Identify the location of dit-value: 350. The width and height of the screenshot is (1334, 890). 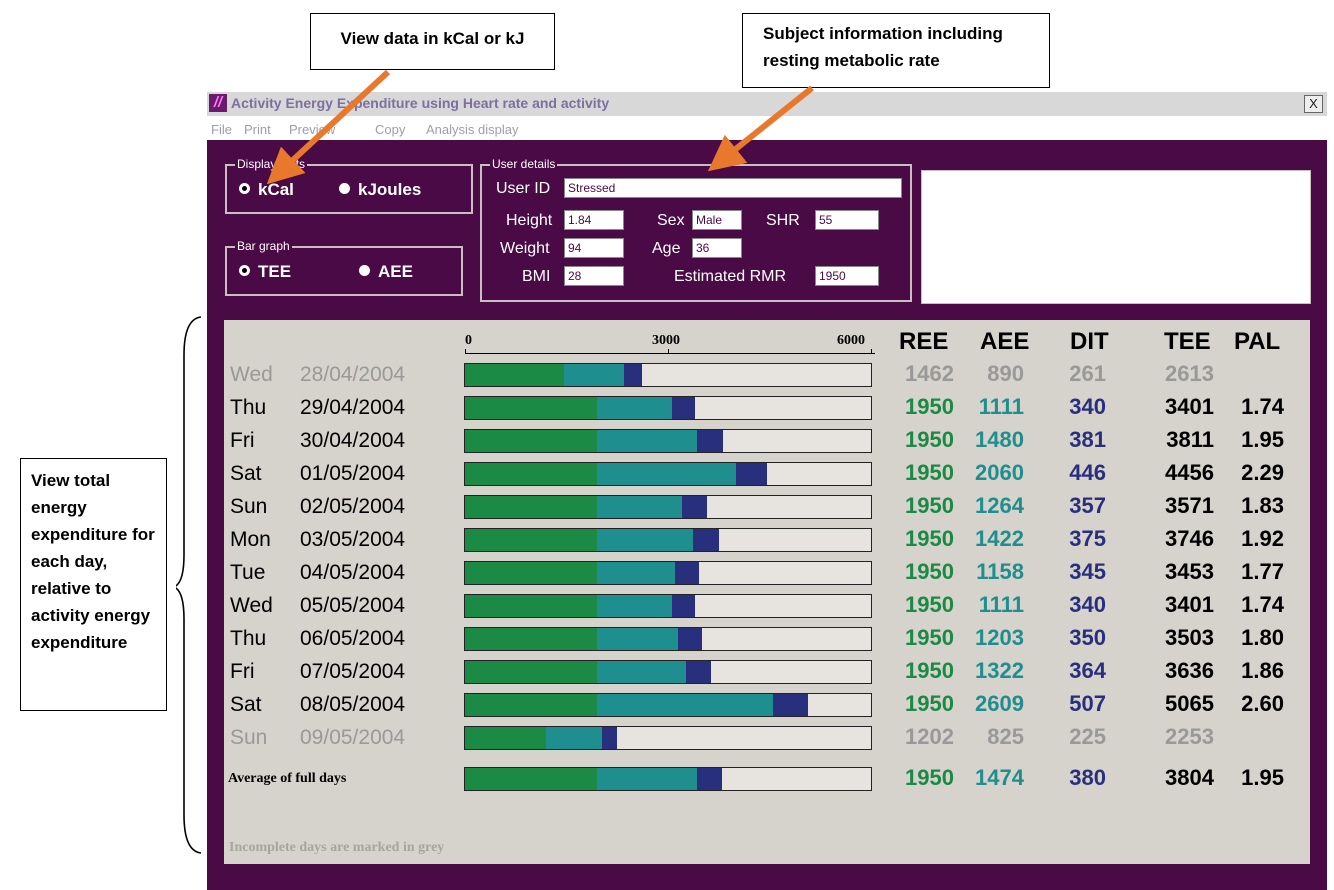
(1087, 637).